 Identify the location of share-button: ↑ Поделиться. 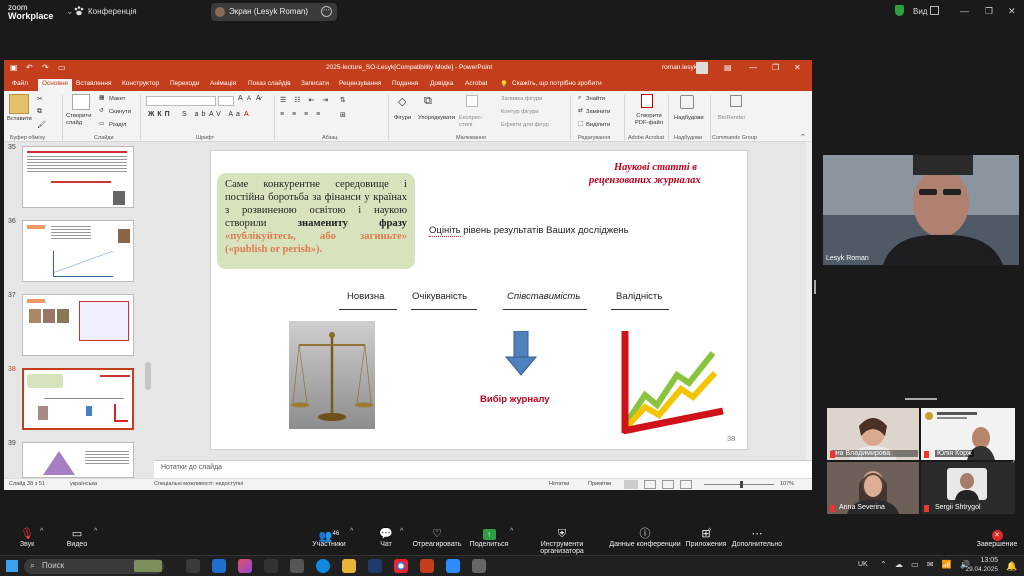
(489, 537).